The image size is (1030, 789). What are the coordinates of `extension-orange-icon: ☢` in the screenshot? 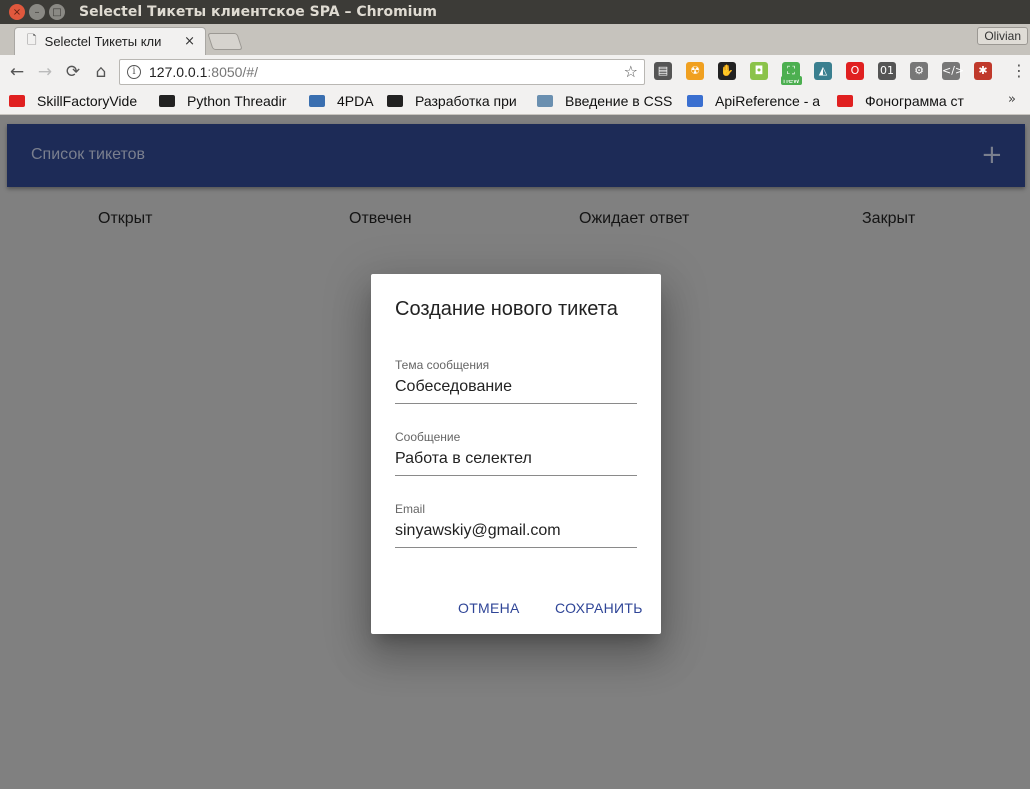 It's located at (695, 71).